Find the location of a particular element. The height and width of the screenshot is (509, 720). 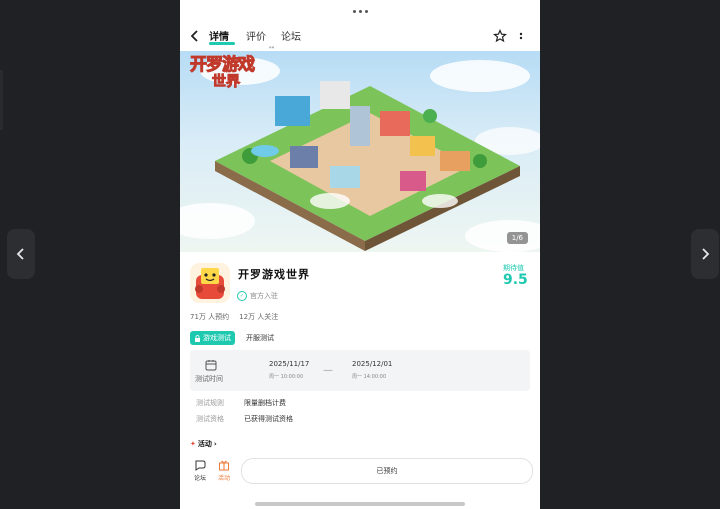

star-outline-icon is located at coordinates (500, 35).